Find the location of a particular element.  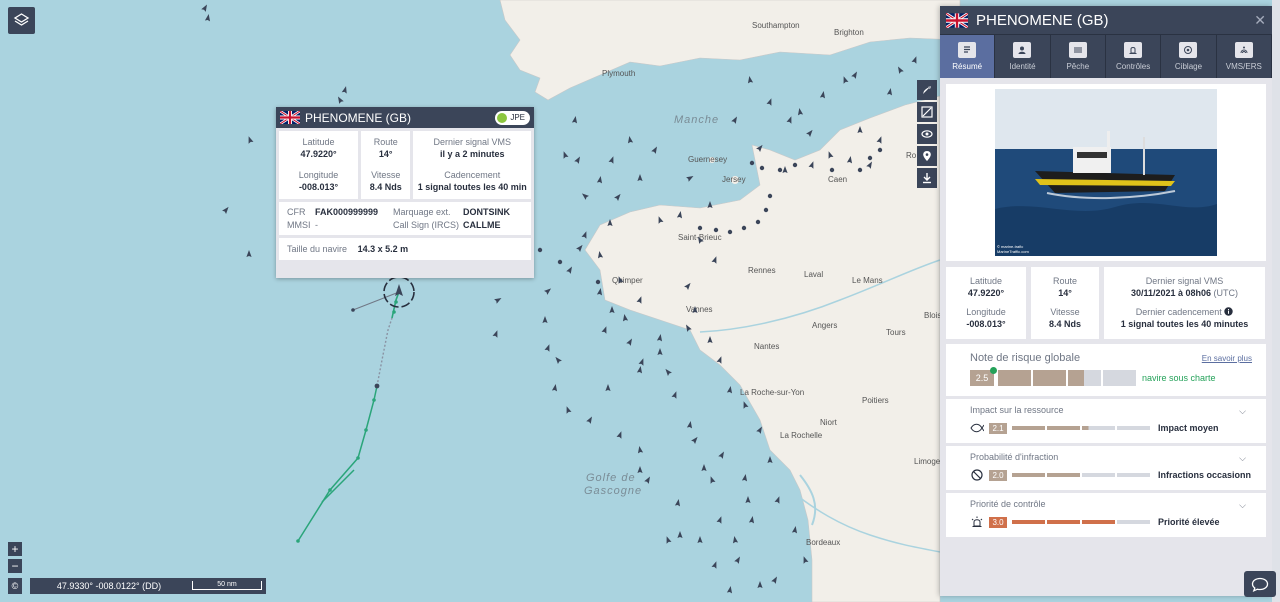

place-label: Poitiers is located at coordinates (875, 400).